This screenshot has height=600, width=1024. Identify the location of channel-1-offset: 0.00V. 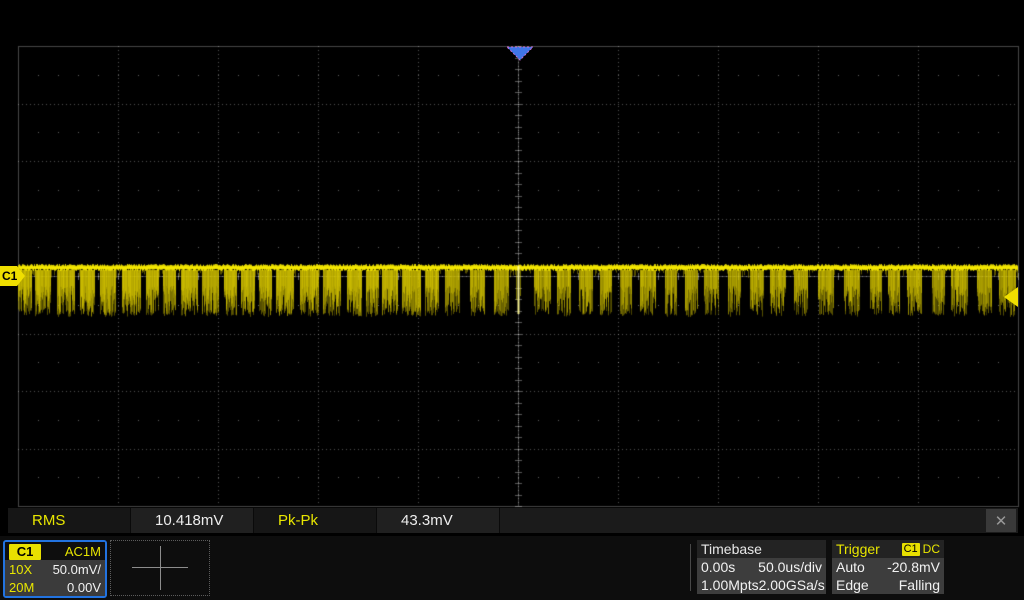
(84, 587).